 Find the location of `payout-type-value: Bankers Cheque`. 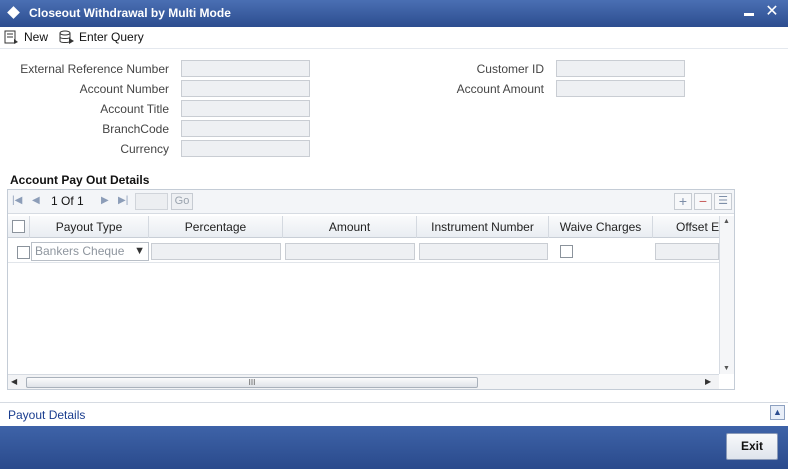

payout-type-value: Bankers Cheque is located at coordinates (80, 251).